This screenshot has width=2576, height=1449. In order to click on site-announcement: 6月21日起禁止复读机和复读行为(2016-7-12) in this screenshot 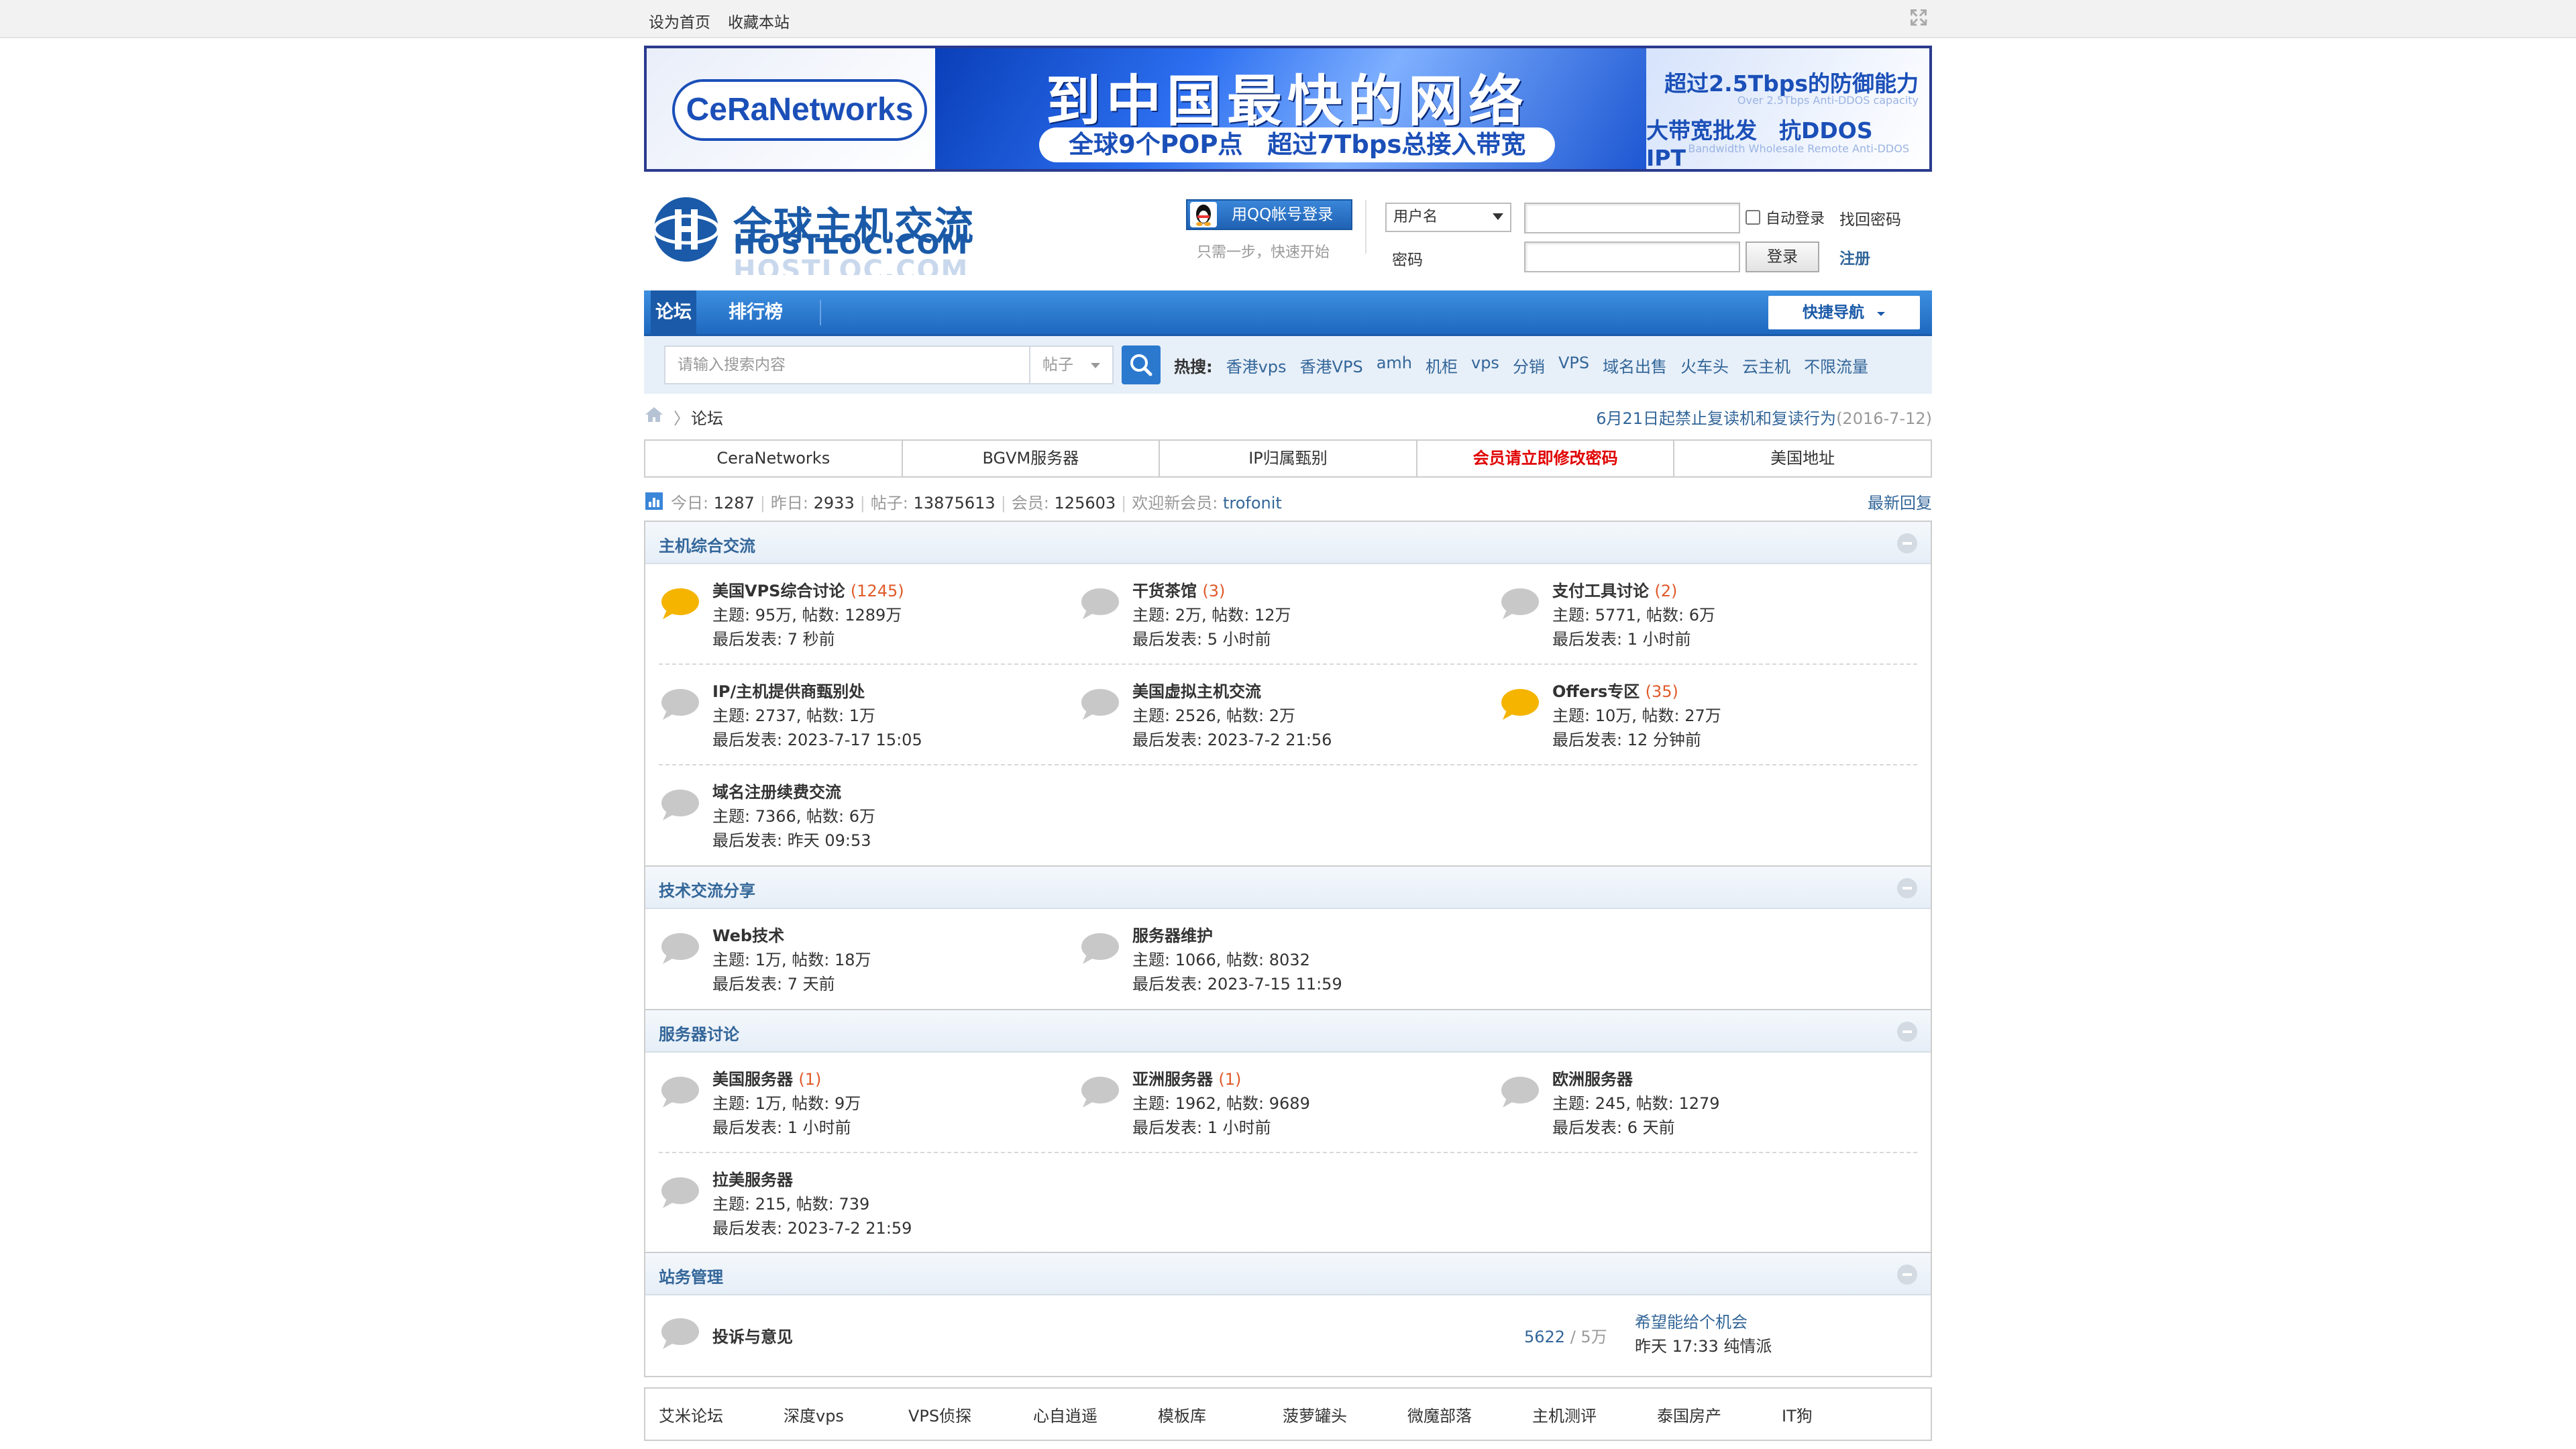, I will do `click(1764, 417)`.